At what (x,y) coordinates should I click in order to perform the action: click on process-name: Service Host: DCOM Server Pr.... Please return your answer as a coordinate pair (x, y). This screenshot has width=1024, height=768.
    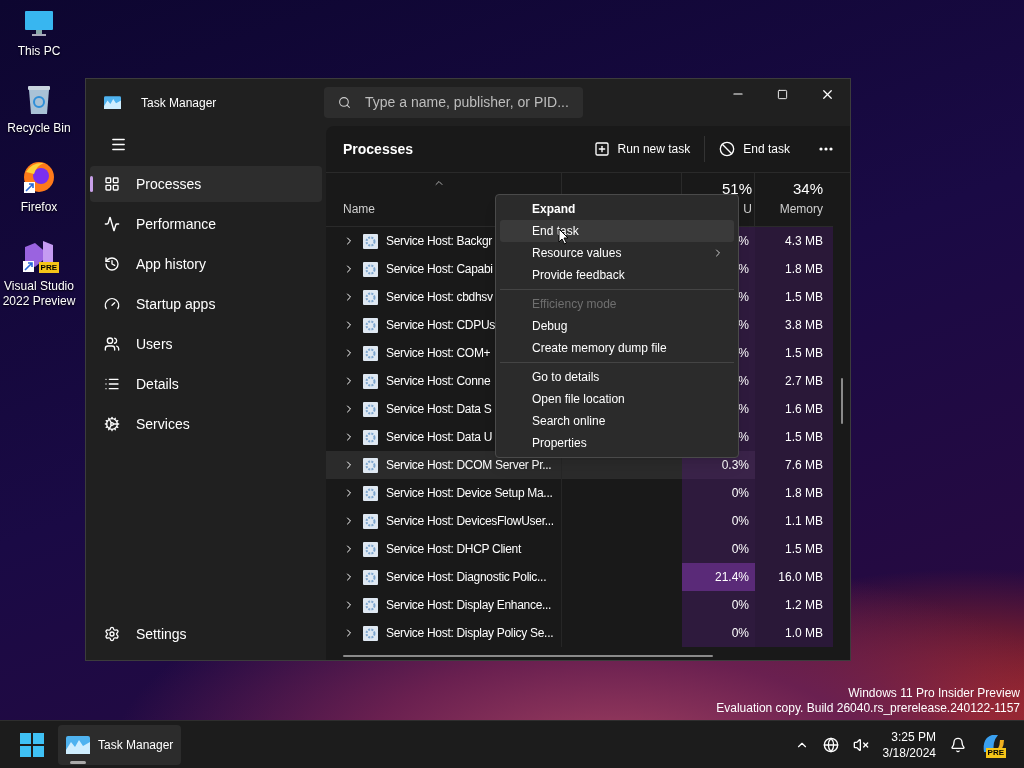
    Looking at the image, I should click on (469, 465).